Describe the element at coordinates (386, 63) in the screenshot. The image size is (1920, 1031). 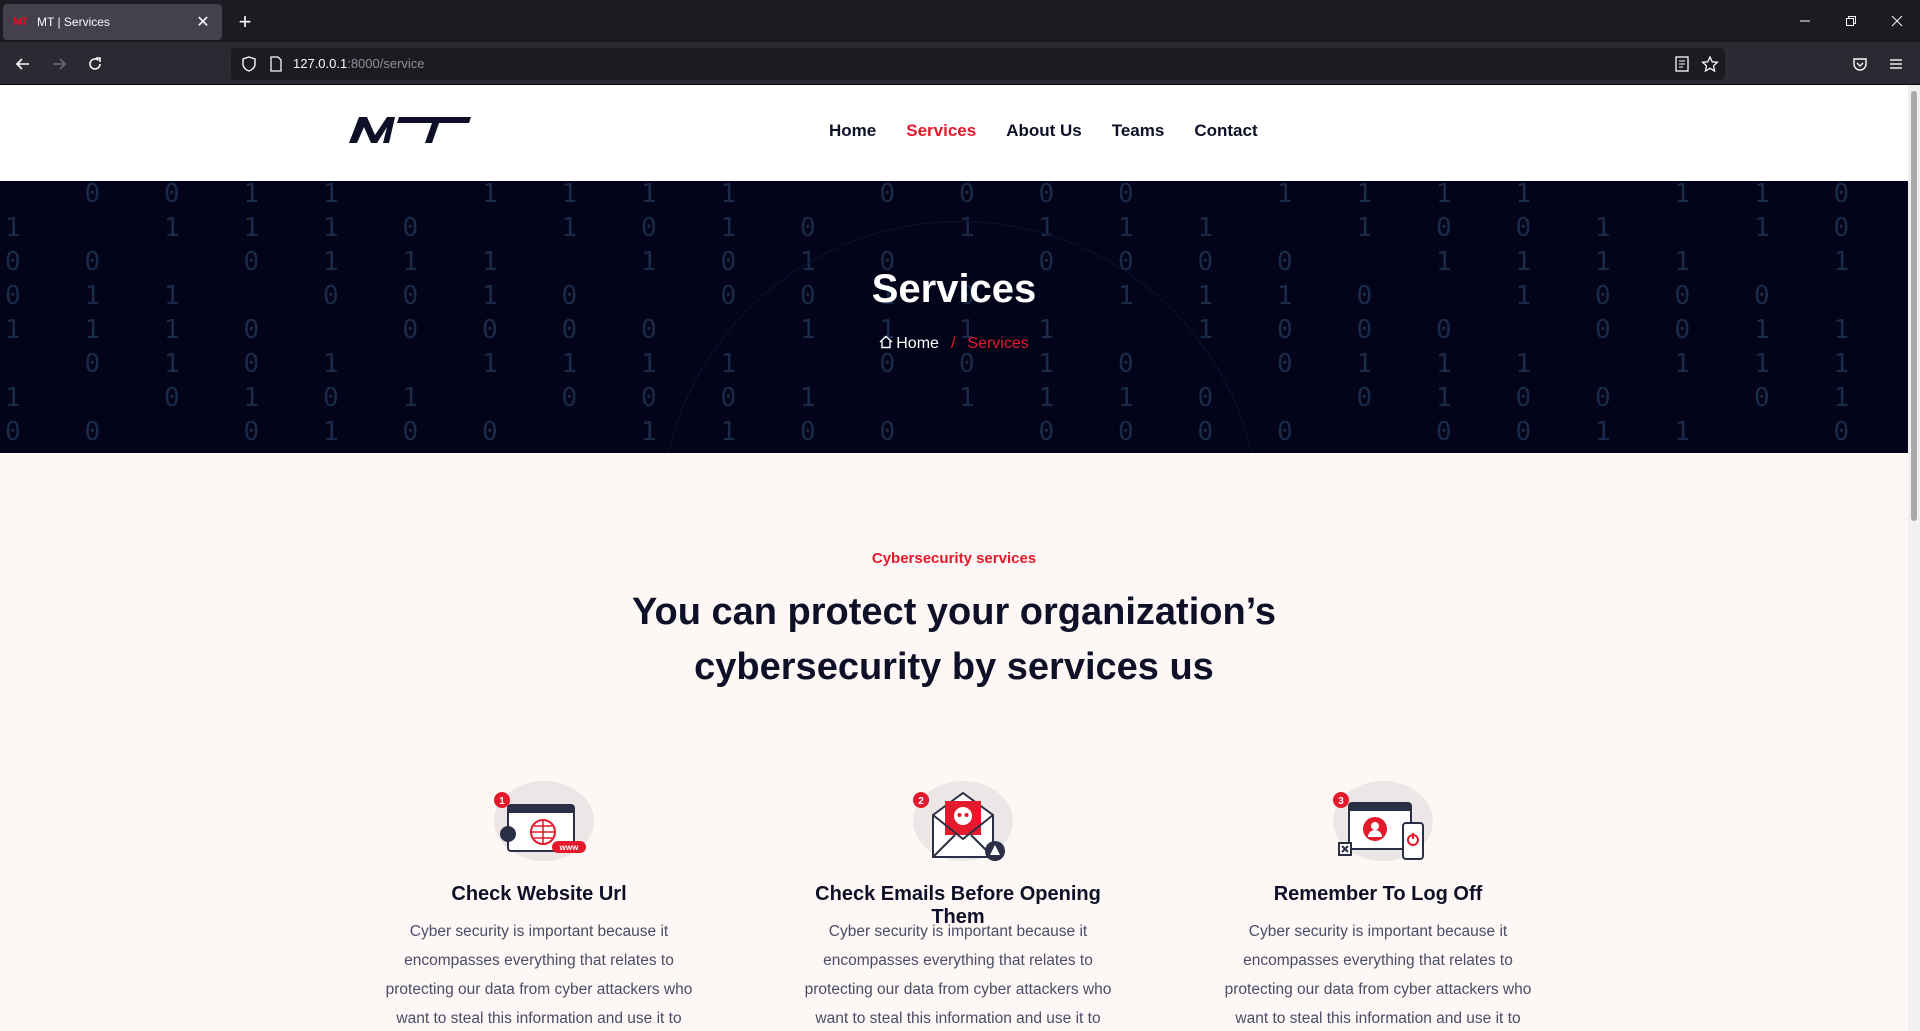
I see `url-path: :8000/service` at that location.